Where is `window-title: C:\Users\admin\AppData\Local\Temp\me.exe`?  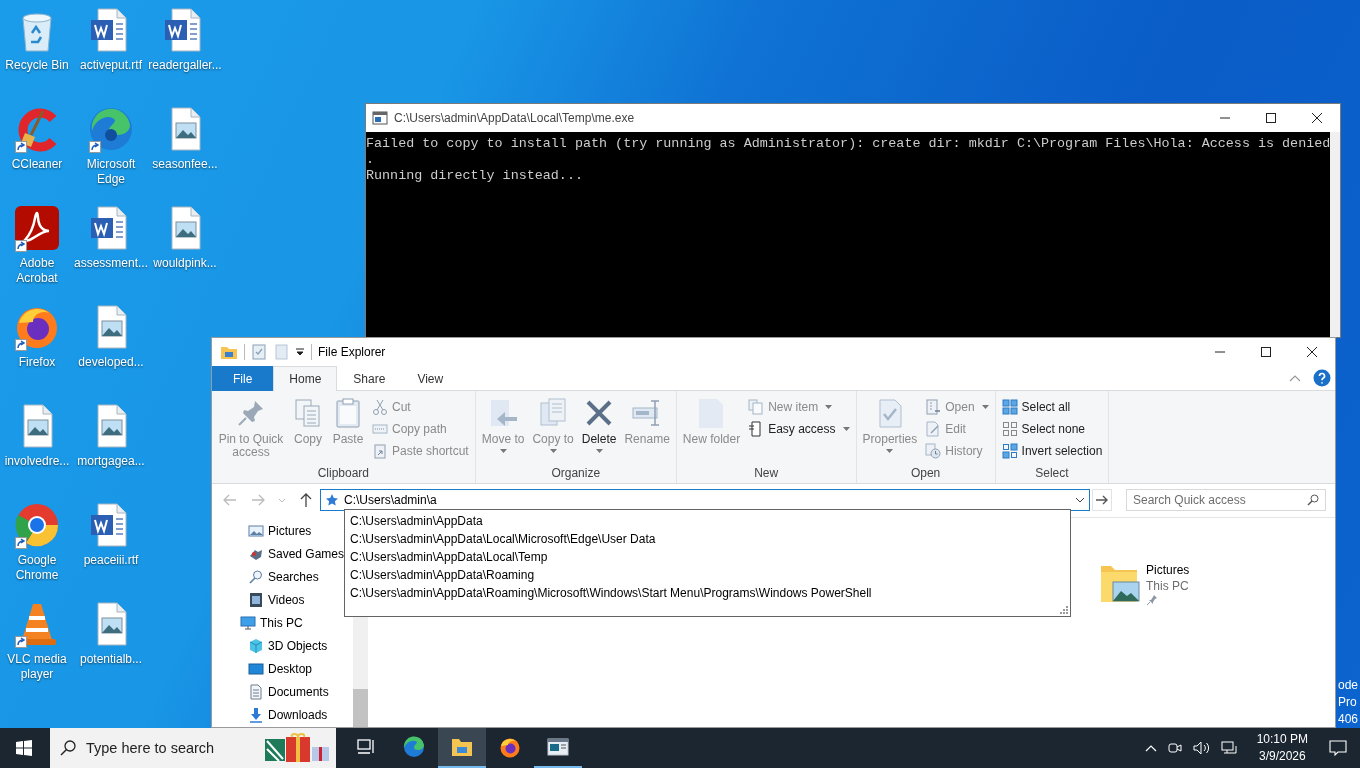
window-title: C:\Users\admin\AppData\Local\Temp\me.exe is located at coordinates (515, 118).